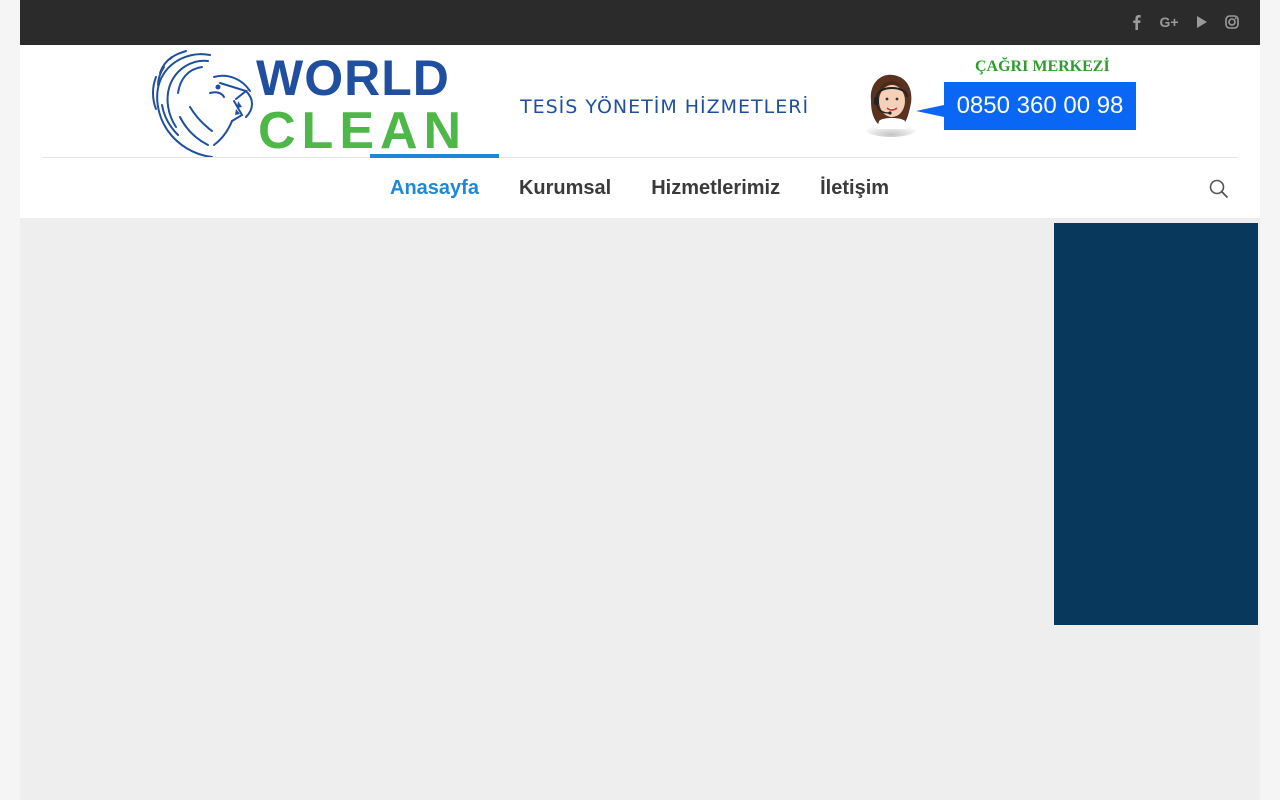 This screenshot has height=800, width=1280. Describe the element at coordinates (363, 131) in the screenshot. I see `logo-word-clean: CLEAN` at that location.